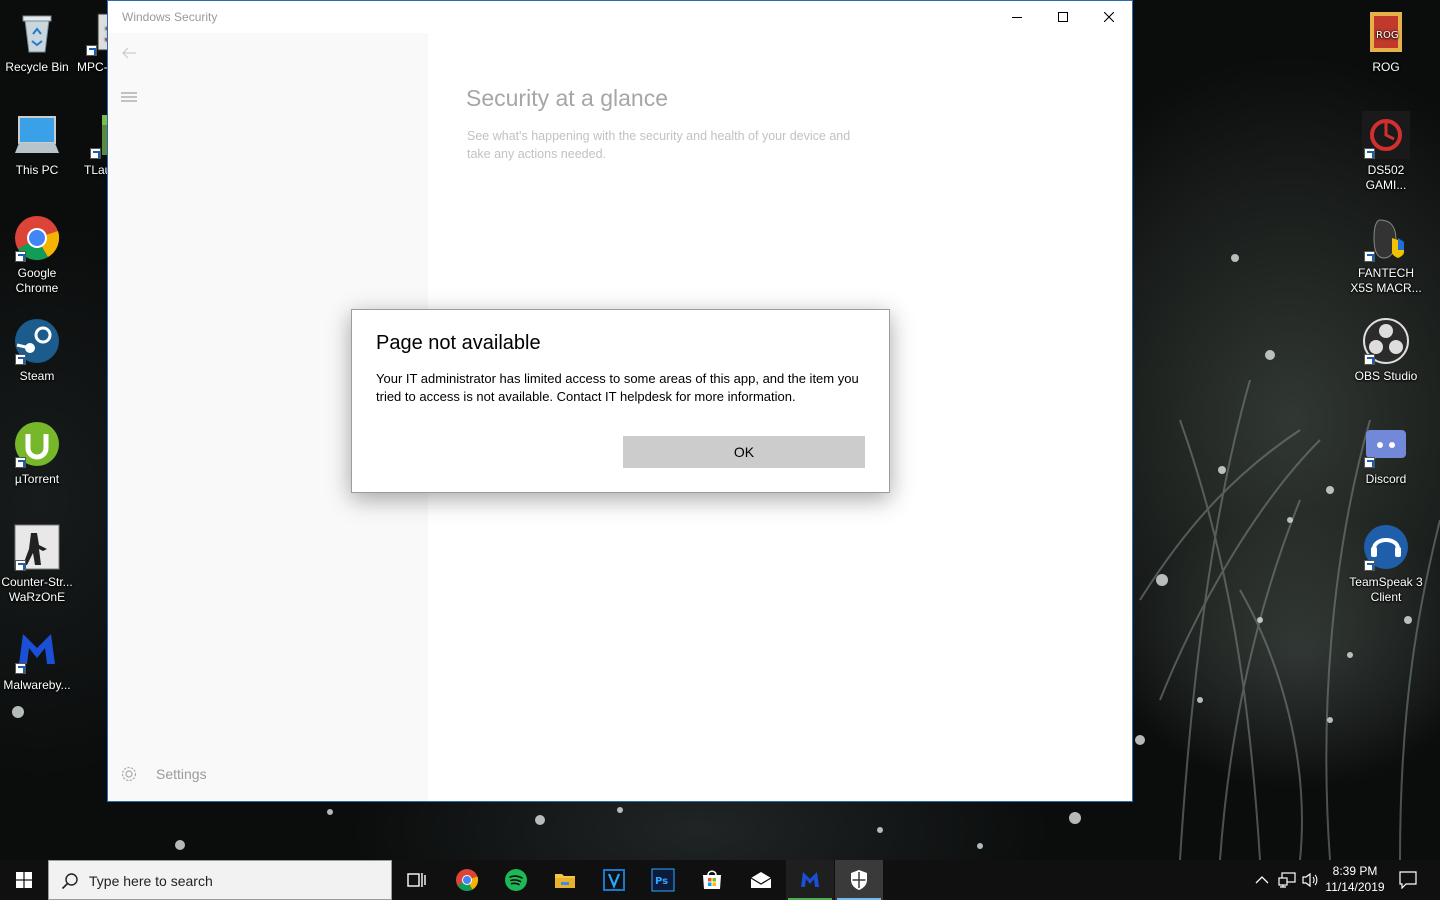 The image size is (1440, 900). What do you see at coordinates (86, 144) in the screenshot?
I see `desktop-icon-tlauncher: TLau` at bounding box center [86, 144].